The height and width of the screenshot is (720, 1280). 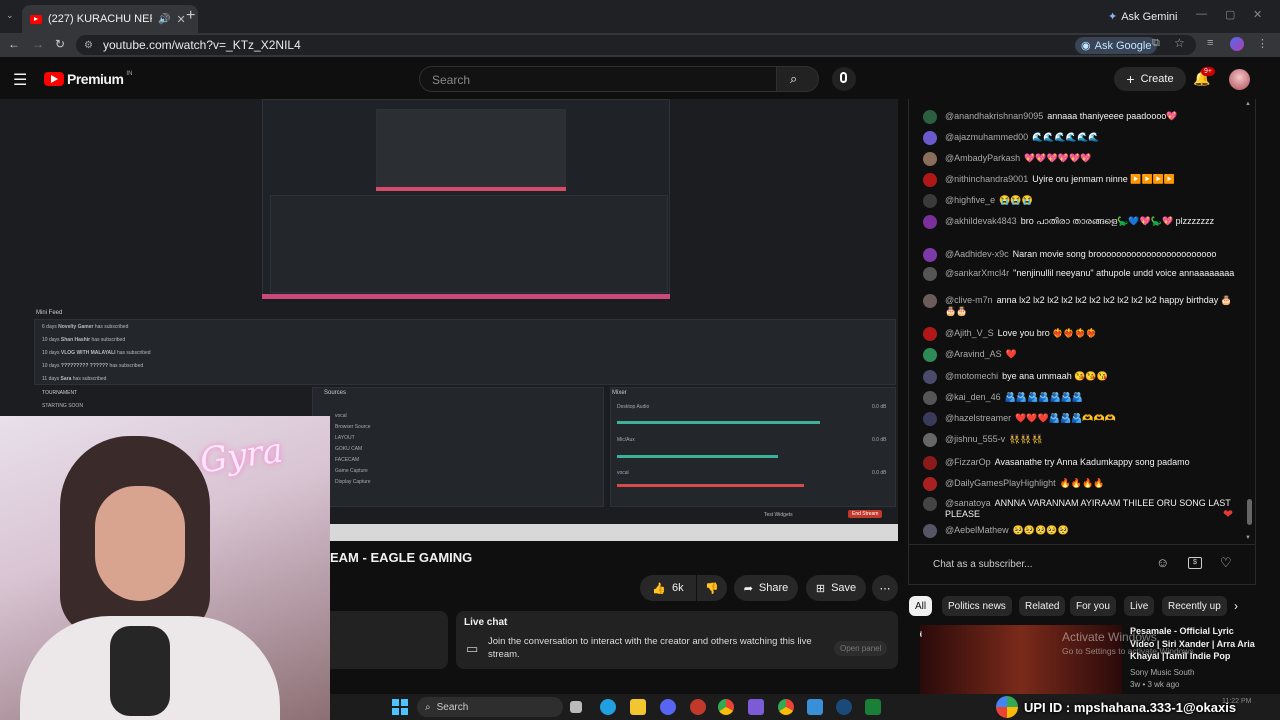 What do you see at coordinates (88, 79) in the screenshot?
I see `youtube-logo: Premium IN` at bounding box center [88, 79].